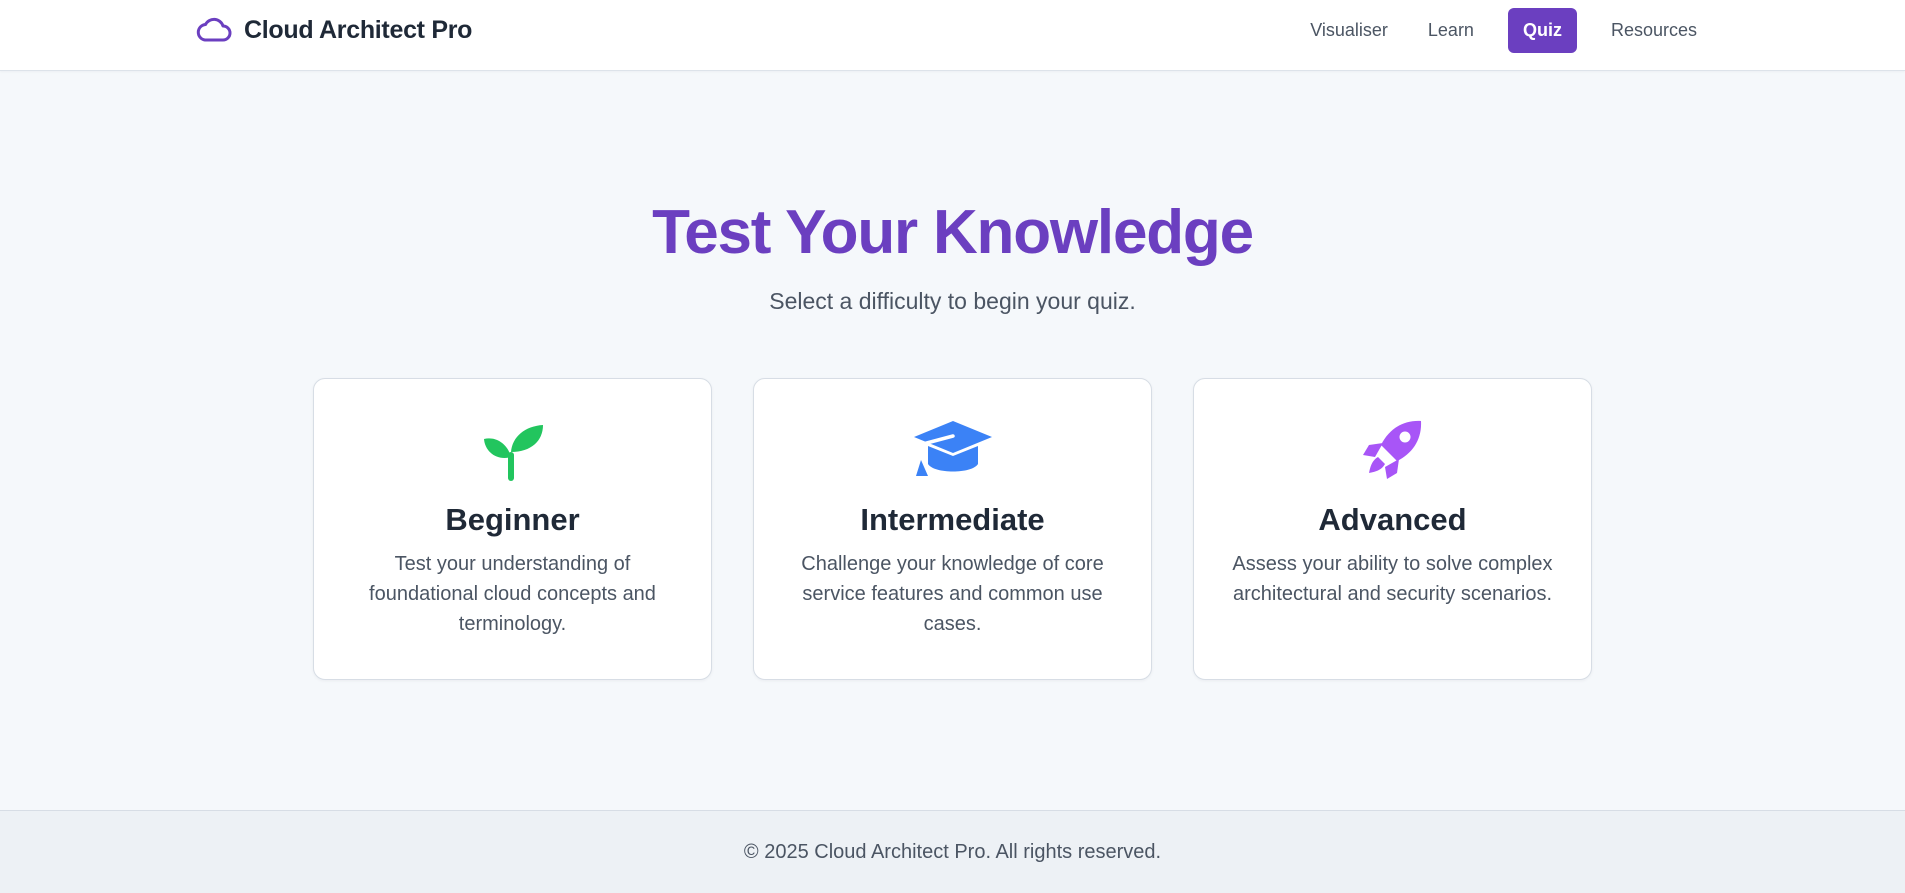  Describe the element at coordinates (1451, 30) in the screenshot. I see `nav-learn: Learn` at that location.